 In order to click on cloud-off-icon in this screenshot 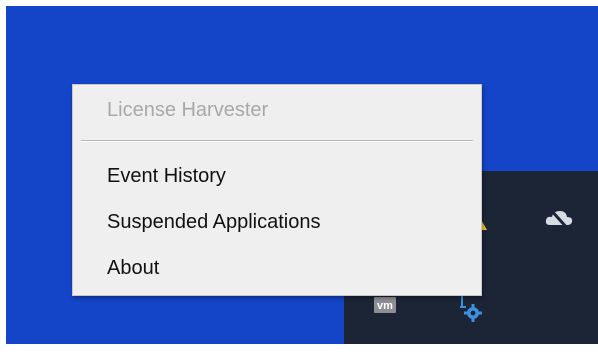, I will do `click(559, 219)`.